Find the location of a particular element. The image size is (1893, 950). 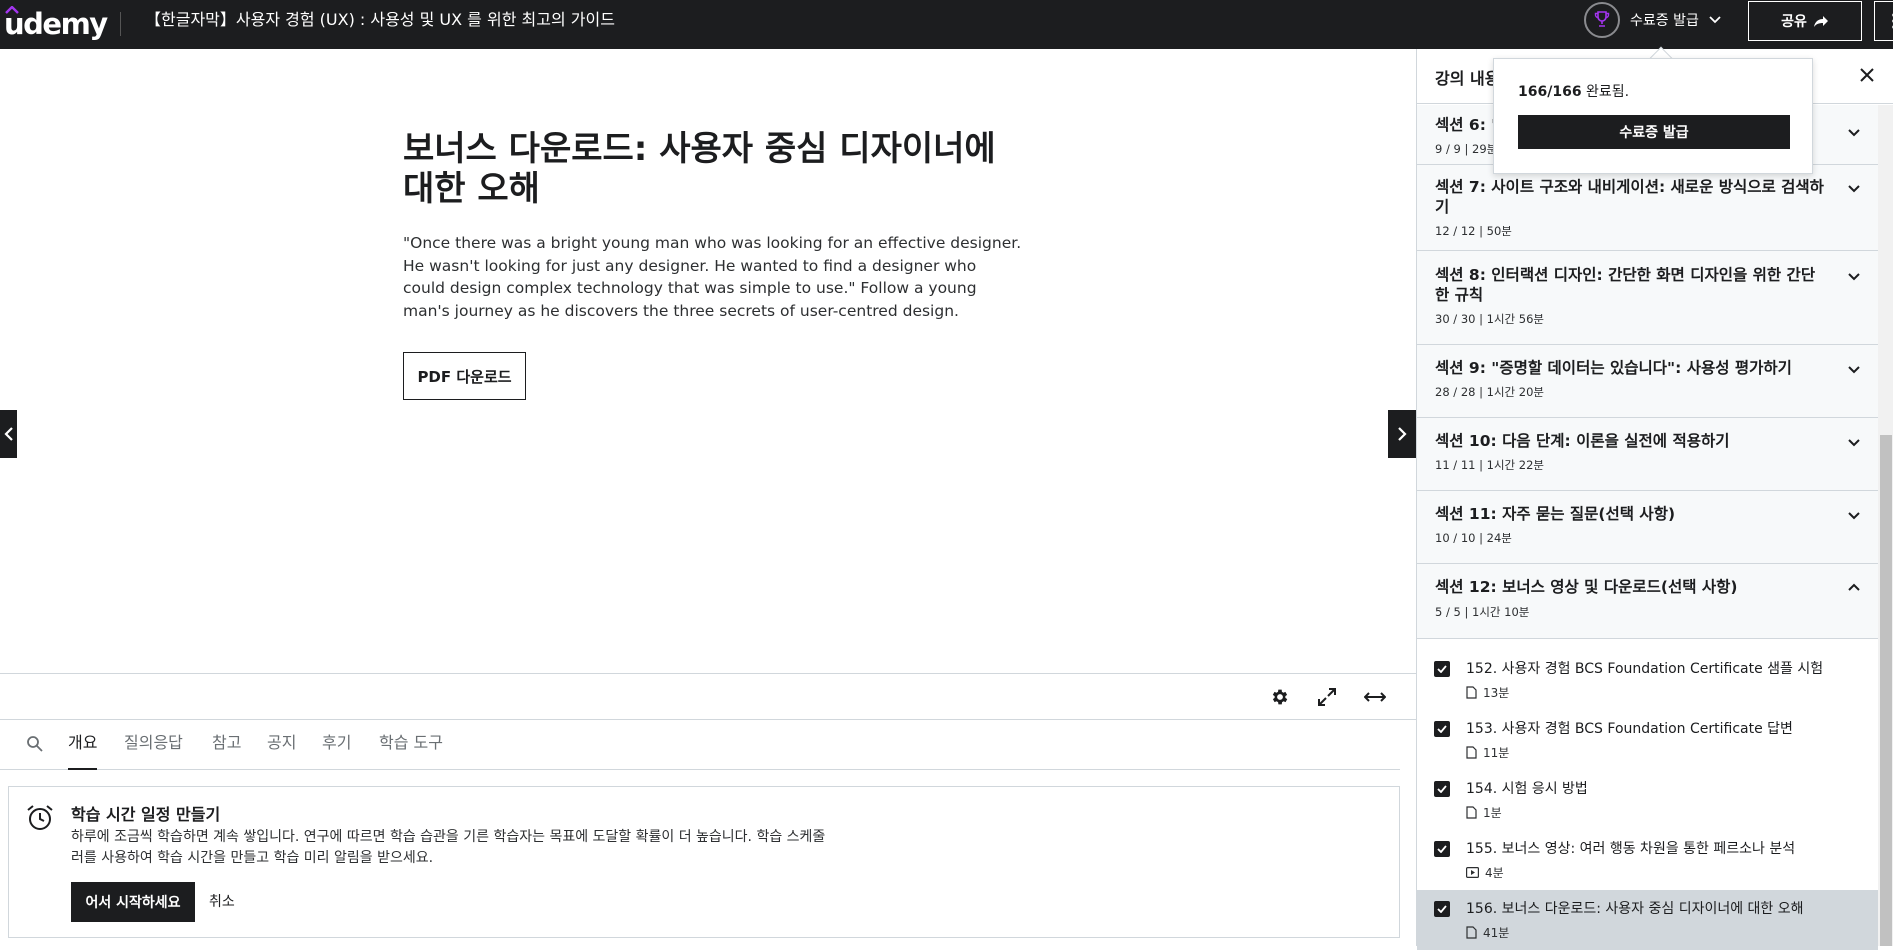

close-icon is located at coordinates (1867, 75).